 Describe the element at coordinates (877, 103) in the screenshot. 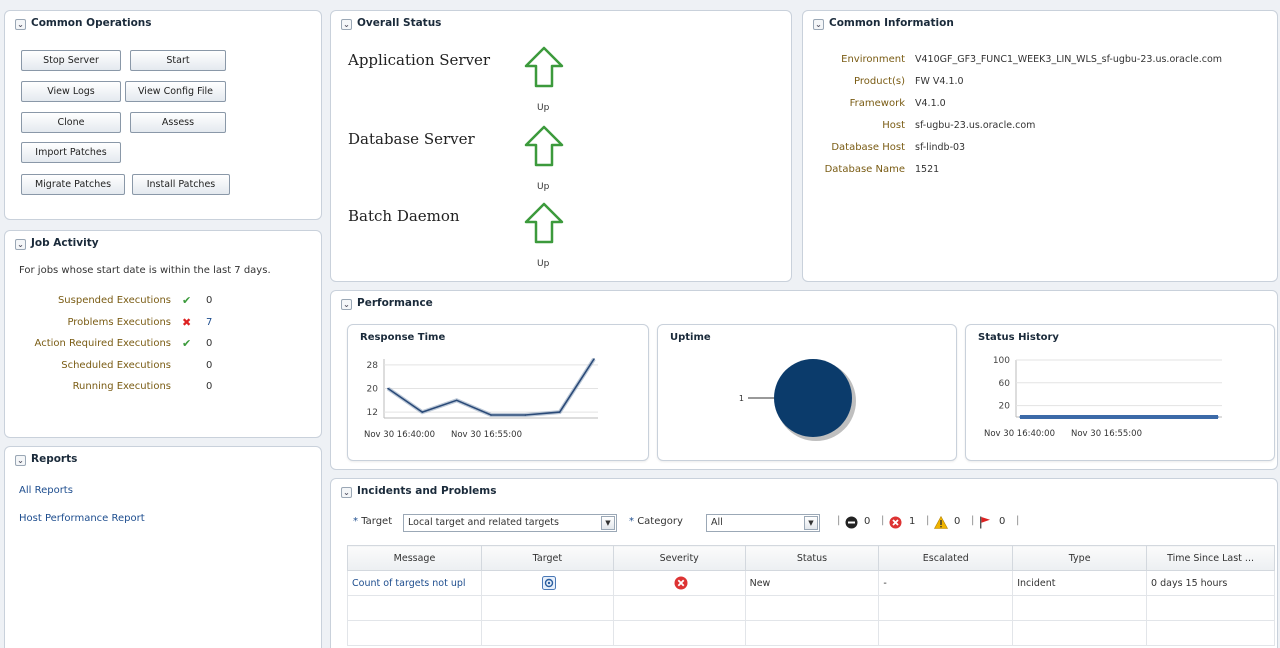

I see `info-label: Framework` at that location.